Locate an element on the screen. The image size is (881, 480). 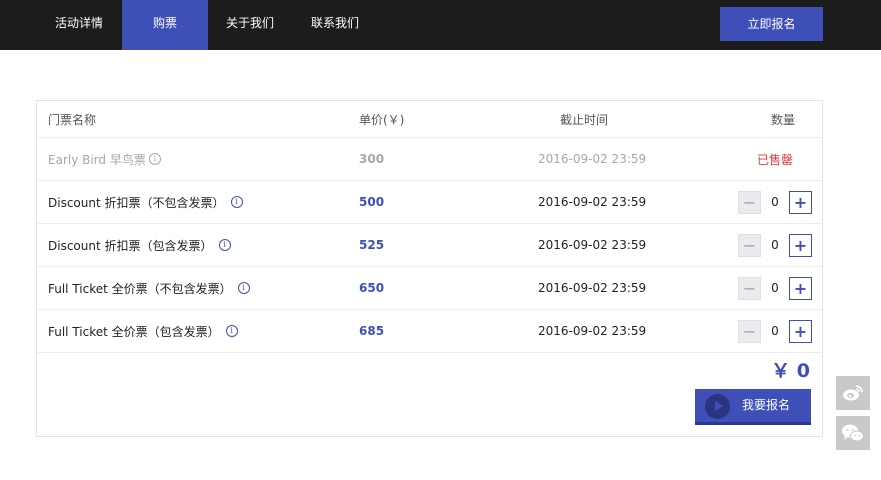
wechat-icon is located at coordinates (853, 433).